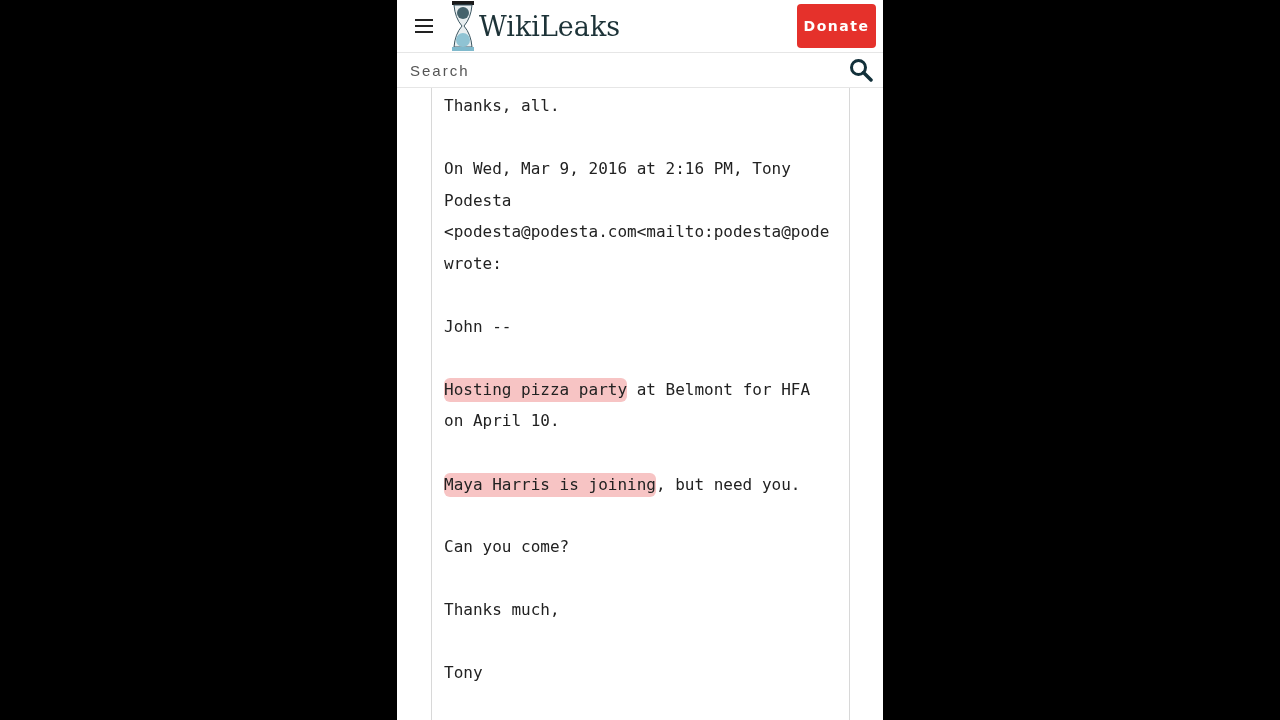 This screenshot has height=720, width=1280. I want to click on donate-button: Donate, so click(836, 26).